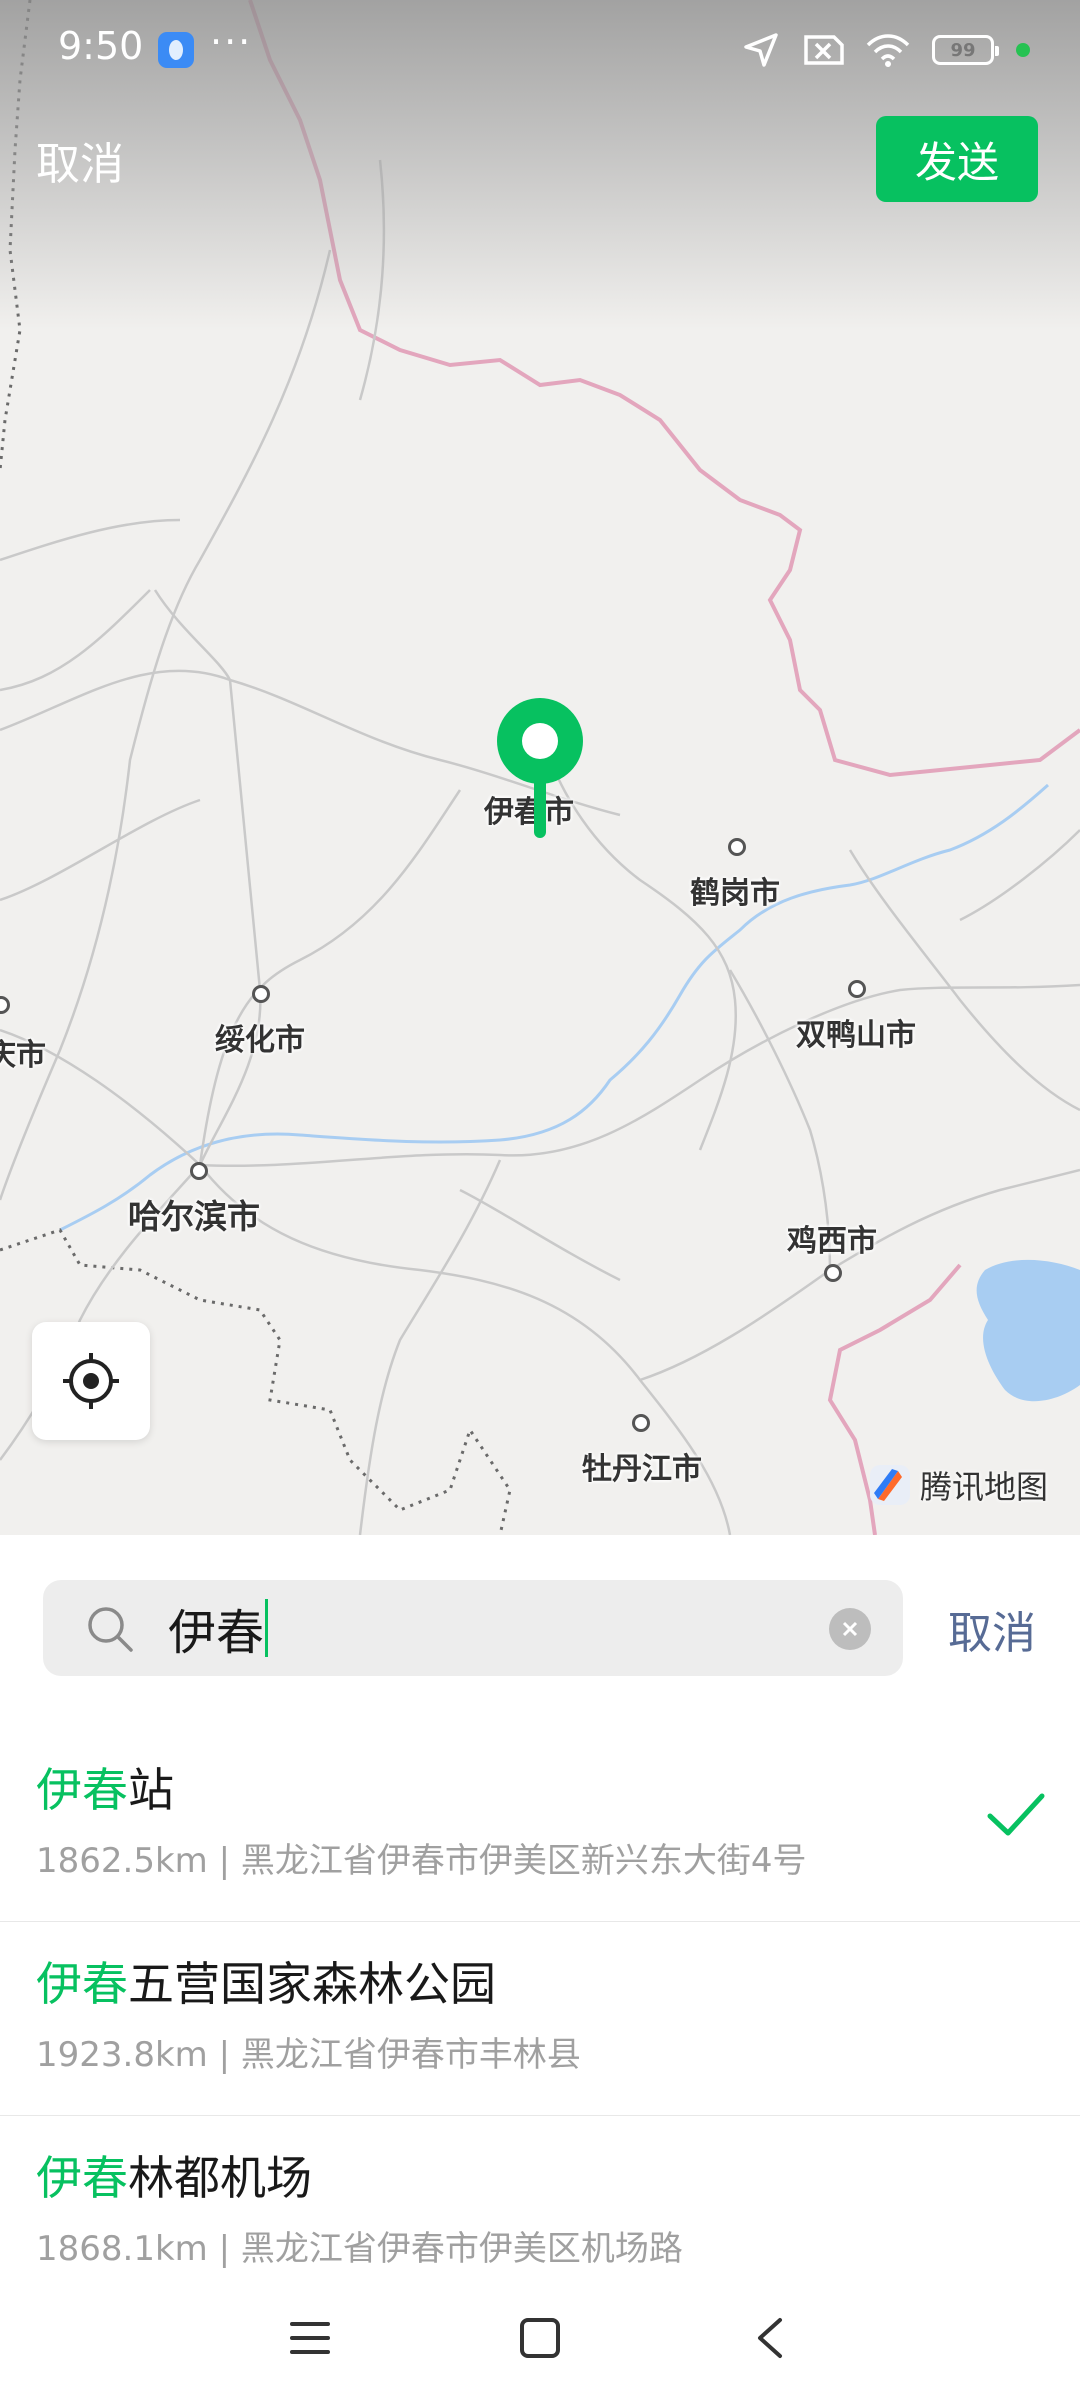 Image resolution: width=1080 pixels, height=2400 pixels. I want to click on app-notification-icon, so click(176, 50).